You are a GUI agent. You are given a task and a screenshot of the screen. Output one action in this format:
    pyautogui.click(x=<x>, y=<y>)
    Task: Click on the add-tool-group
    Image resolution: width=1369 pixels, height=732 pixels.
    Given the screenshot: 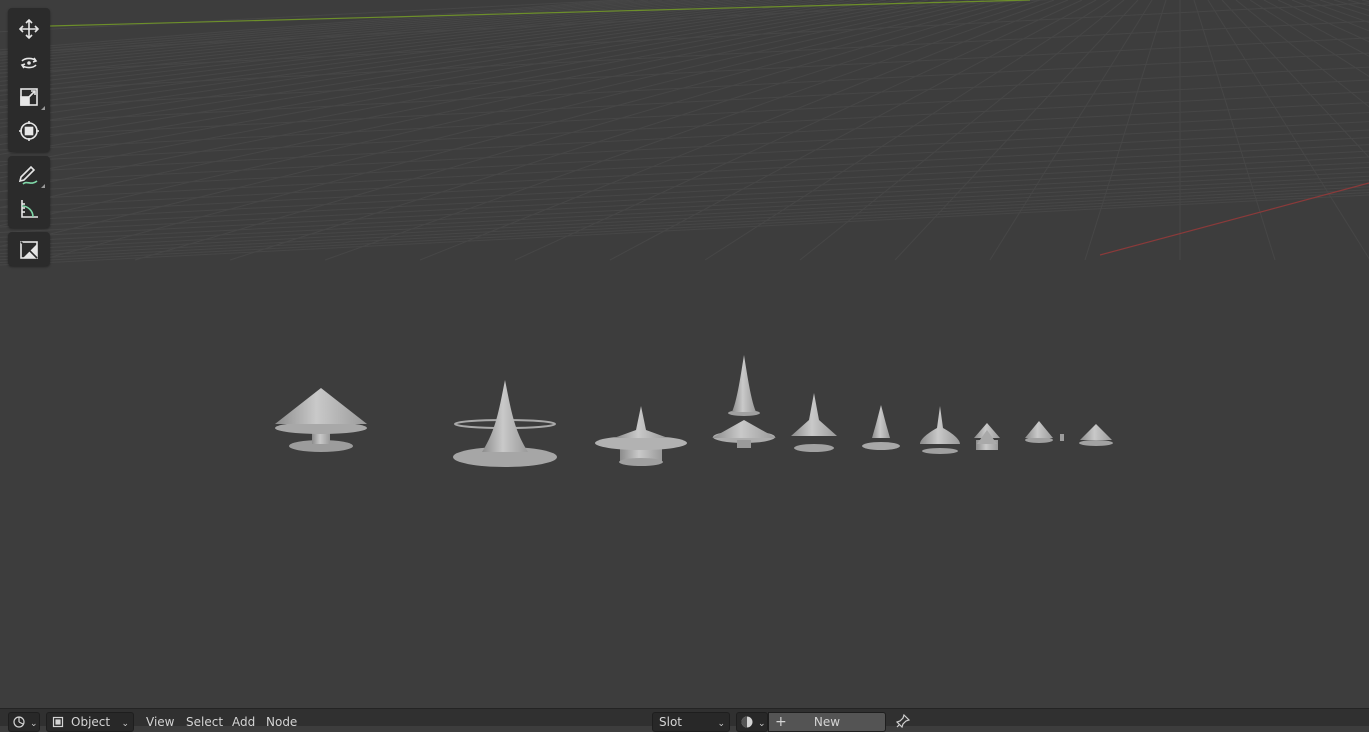 What is the action you would take?
    pyautogui.click(x=29, y=249)
    